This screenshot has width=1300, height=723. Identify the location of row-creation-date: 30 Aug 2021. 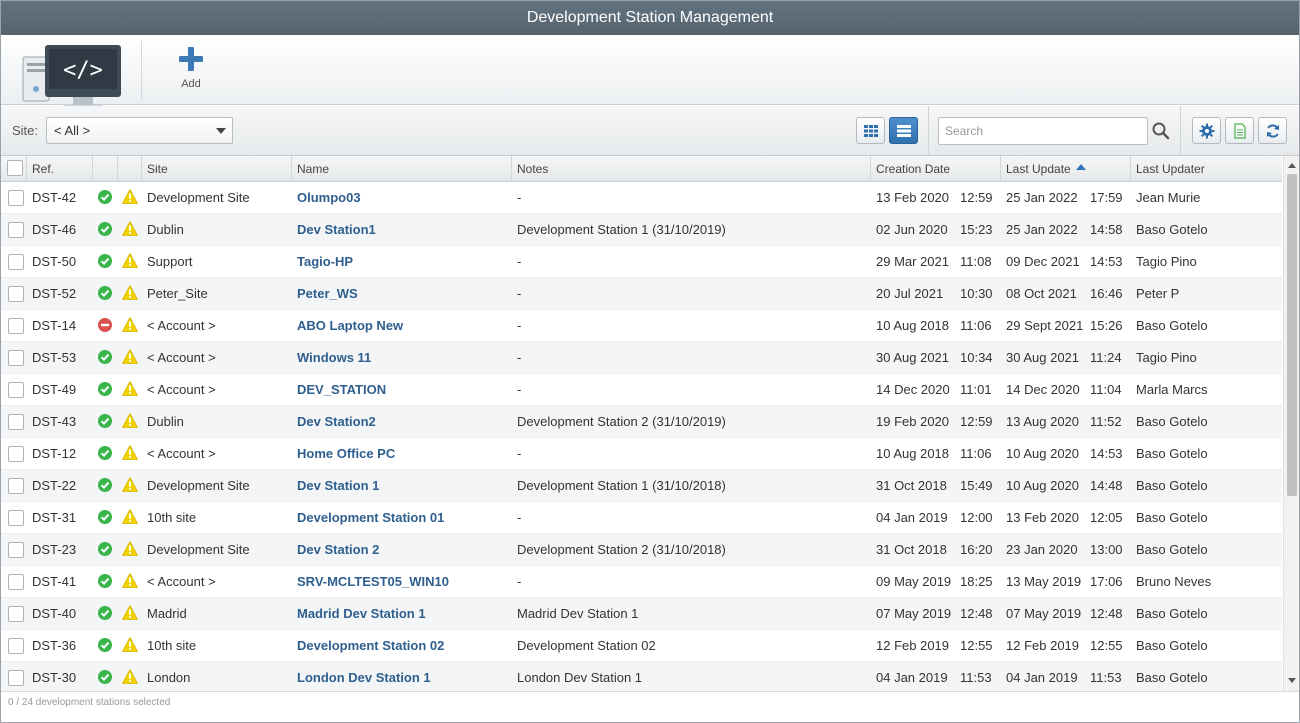
(913, 357).